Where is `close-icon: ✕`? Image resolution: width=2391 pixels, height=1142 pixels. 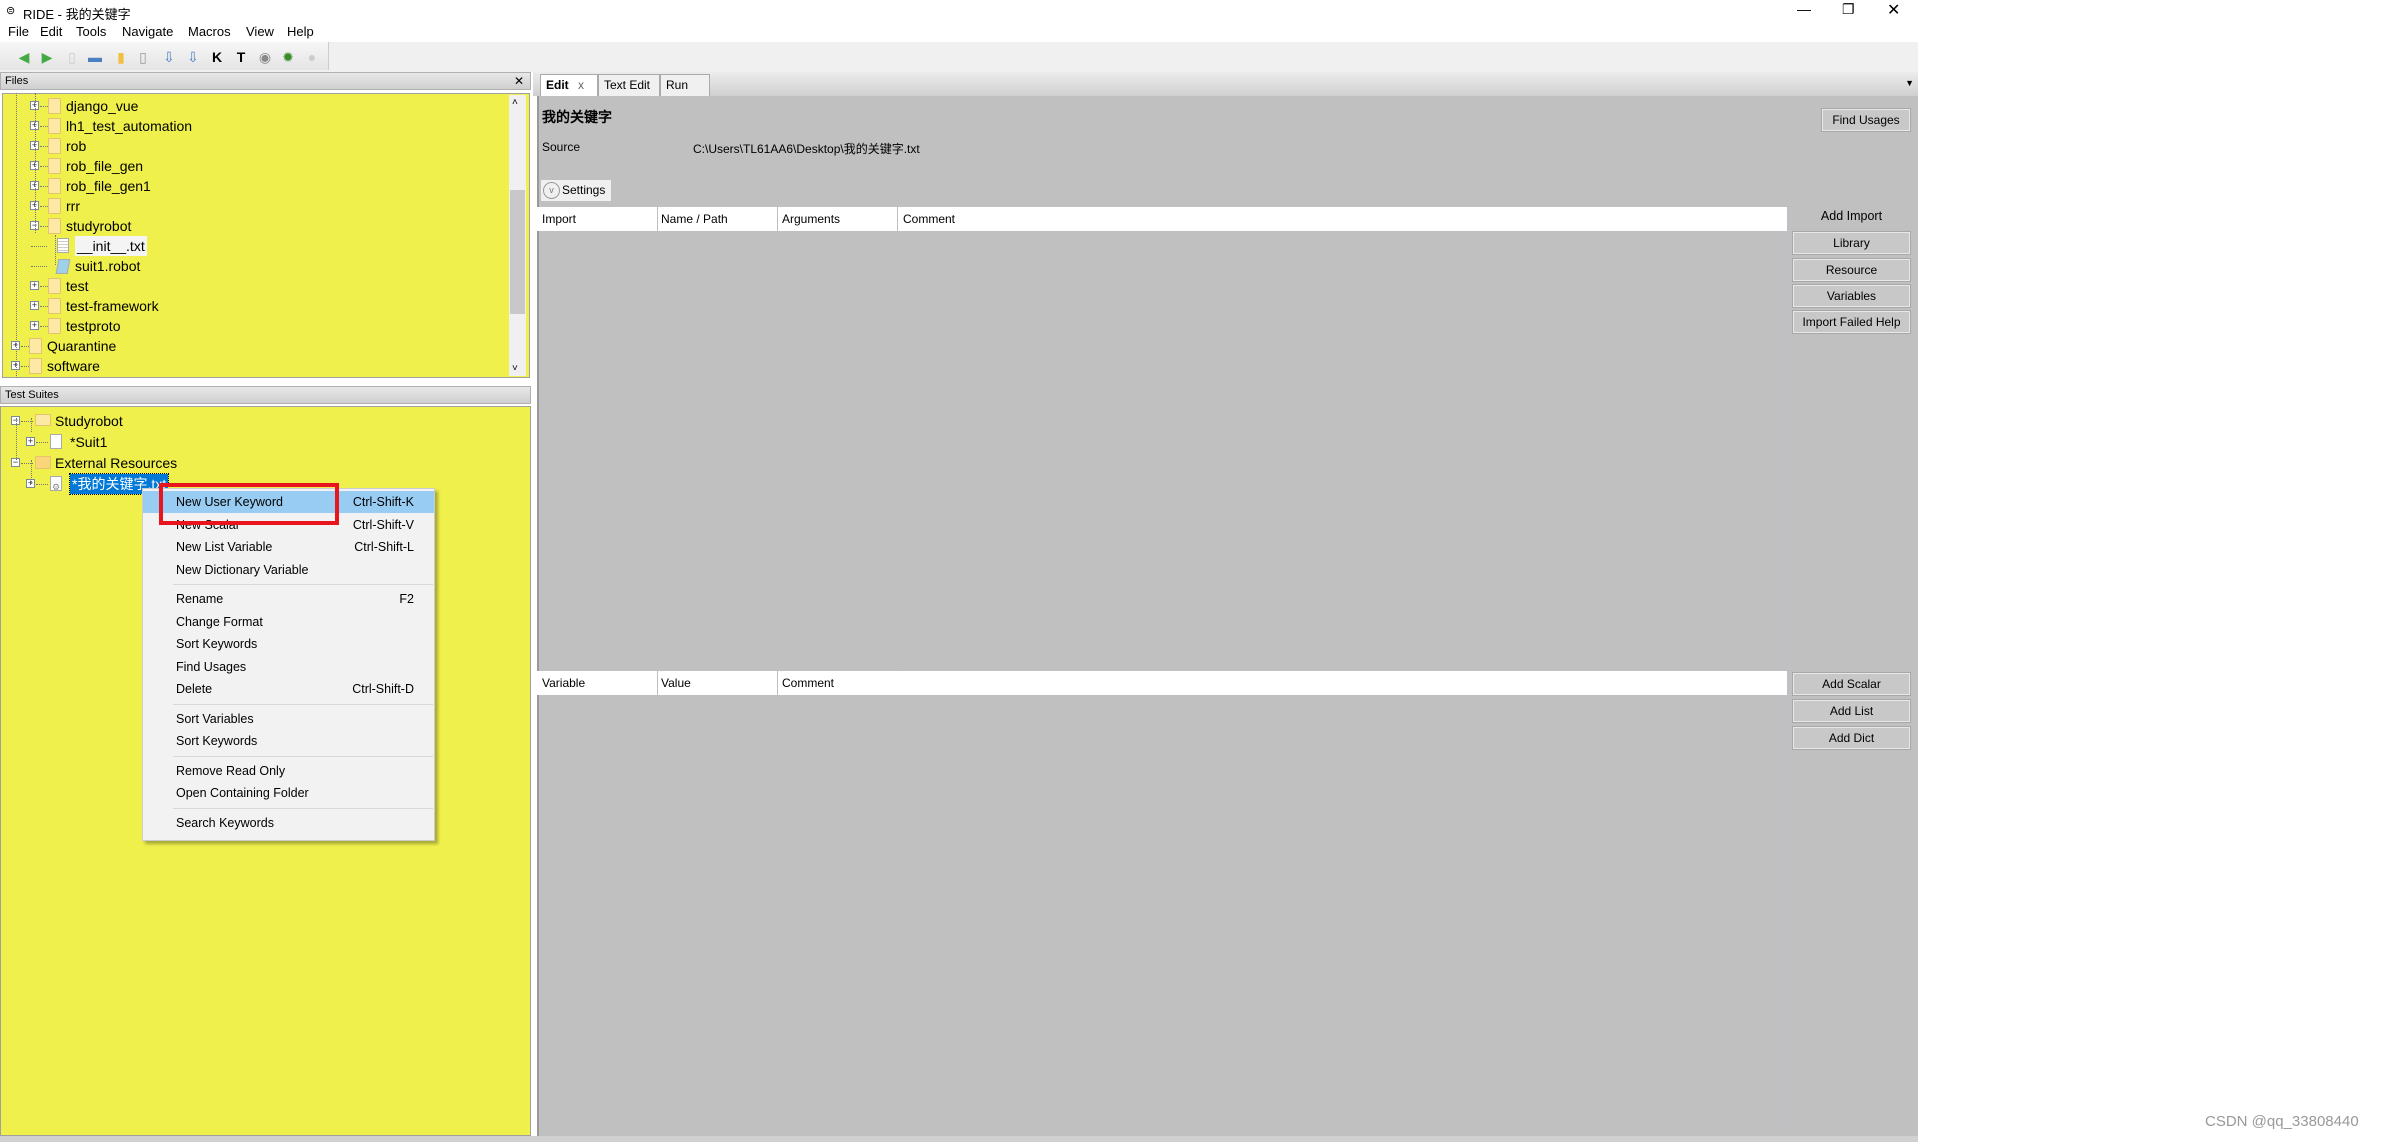
close-icon: ✕ is located at coordinates (519, 81).